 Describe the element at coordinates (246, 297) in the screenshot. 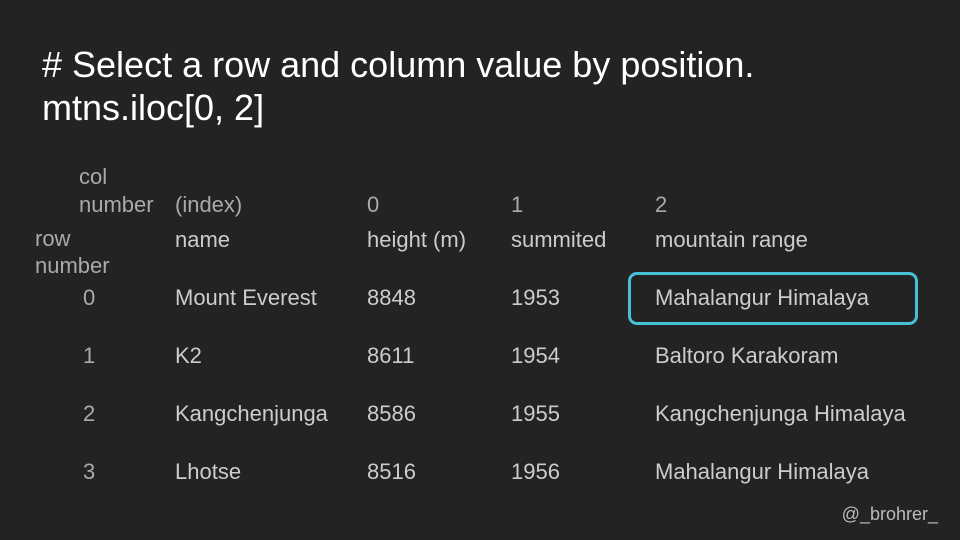

I see `cell-name: Mount Everest` at that location.